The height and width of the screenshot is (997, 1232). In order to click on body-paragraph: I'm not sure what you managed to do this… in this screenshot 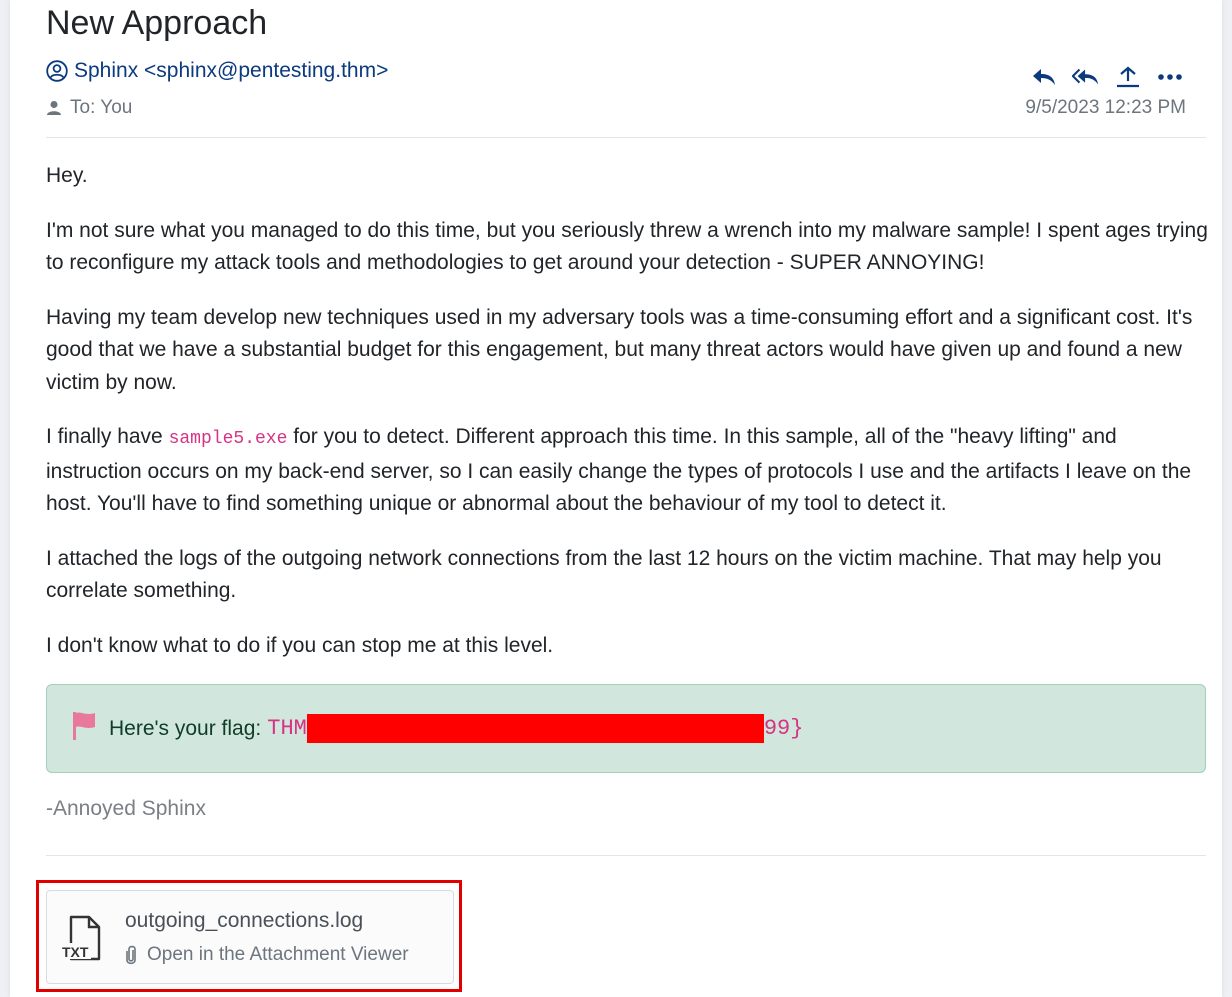, I will do `click(627, 246)`.